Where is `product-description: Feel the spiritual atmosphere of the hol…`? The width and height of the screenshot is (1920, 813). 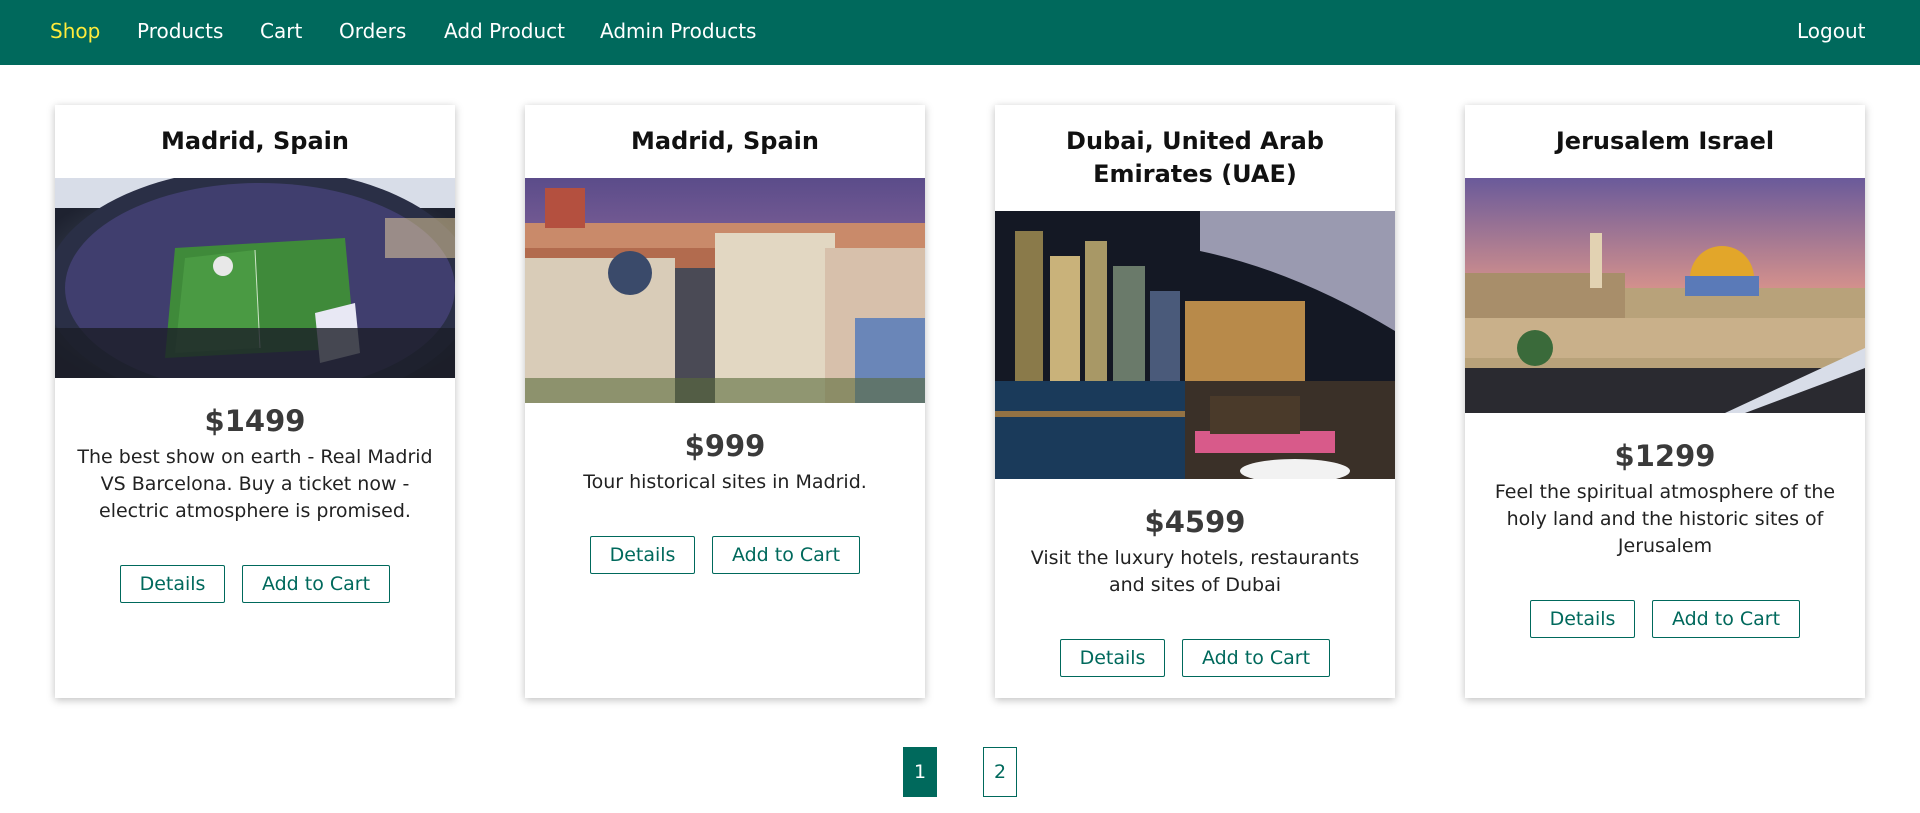
product-description: Feel the spiritual atmosphere of the hol… is located at coordinates (1665, 519).